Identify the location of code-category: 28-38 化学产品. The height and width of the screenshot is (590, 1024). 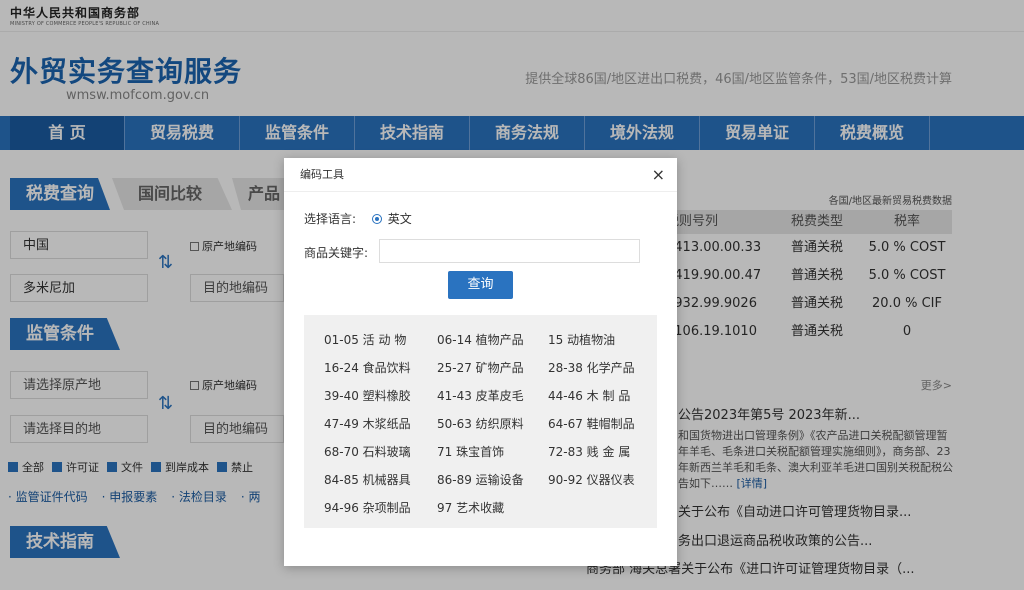
(591, 367).